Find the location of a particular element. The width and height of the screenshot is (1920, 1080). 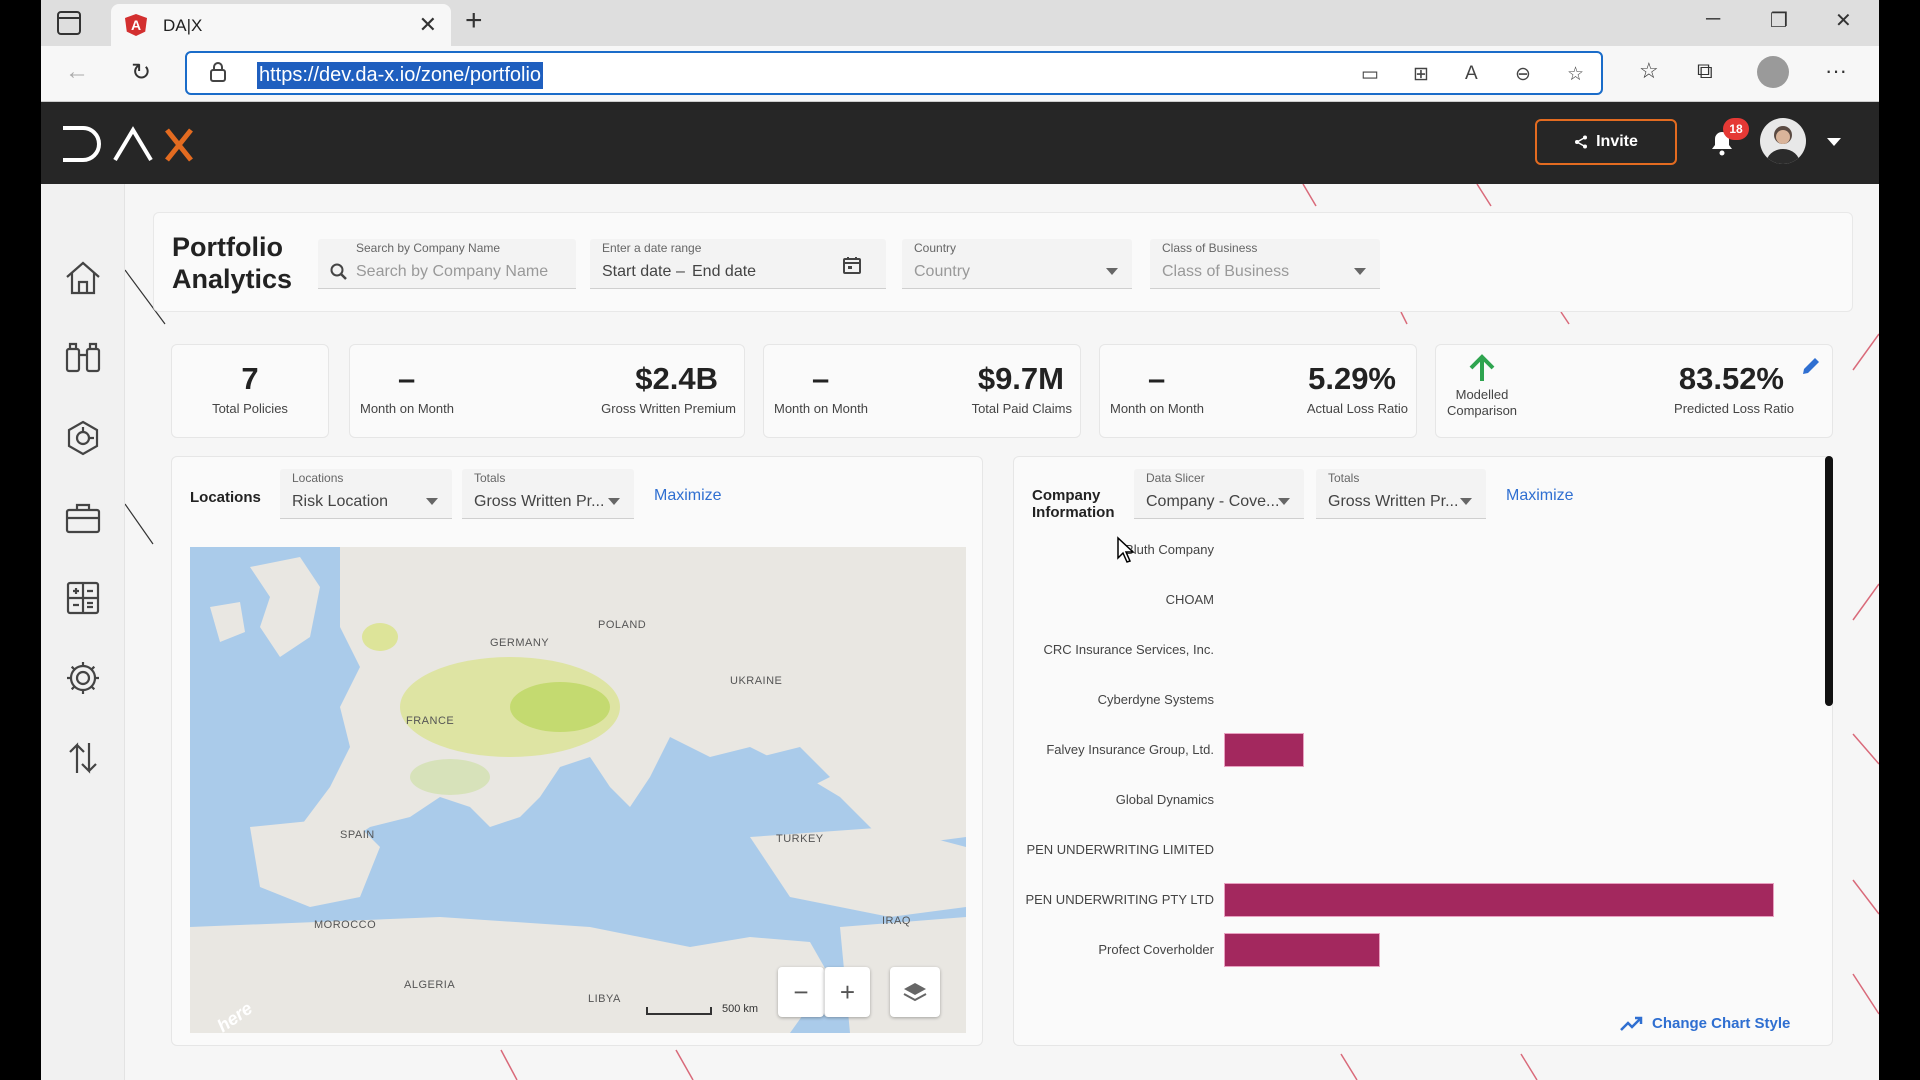

profile-icon is located at coordinates (1773, 72).